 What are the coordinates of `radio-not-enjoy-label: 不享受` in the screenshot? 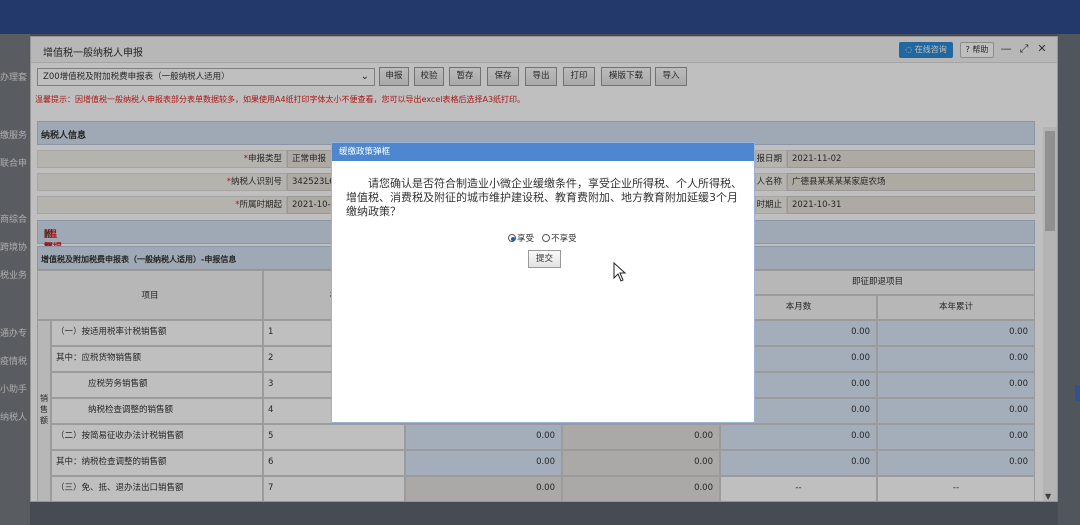 It's located at (564, 239).